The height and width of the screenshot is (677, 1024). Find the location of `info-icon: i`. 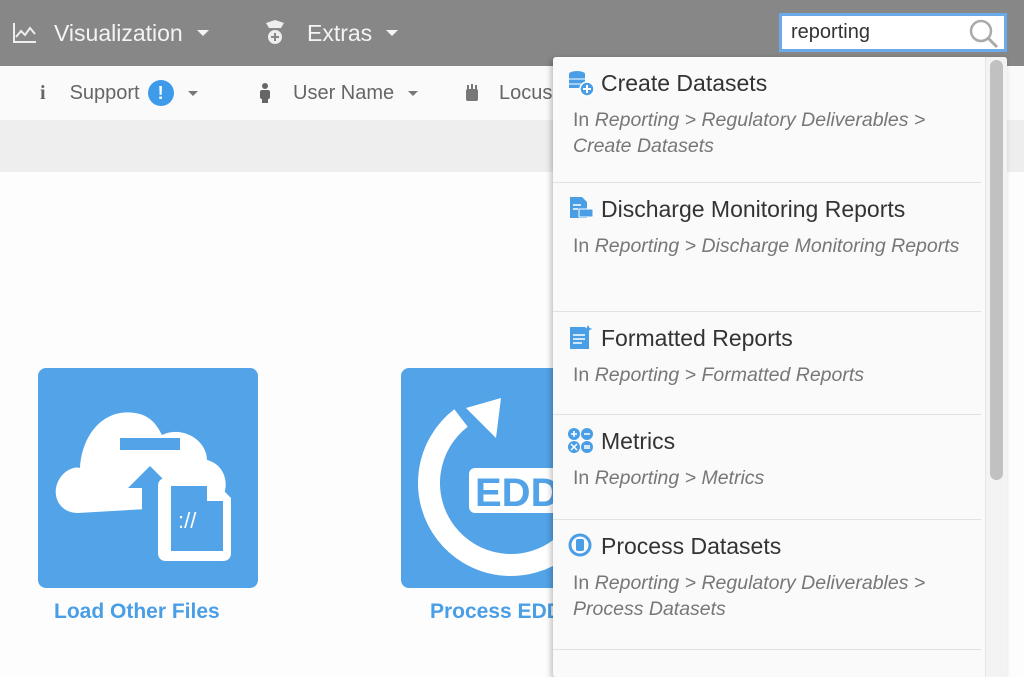

info-icon: i is located at coordinates (43, 92).